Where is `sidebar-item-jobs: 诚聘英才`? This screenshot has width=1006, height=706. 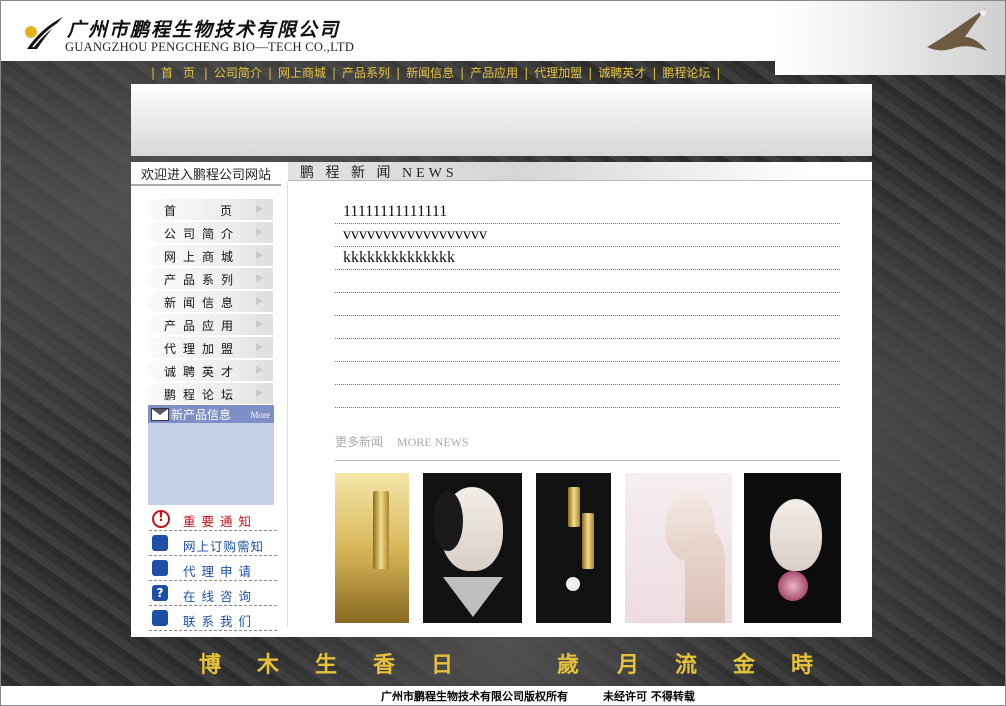 sidebar-item-jobs: 诚聘英才 is located at coordinates (210, 370).